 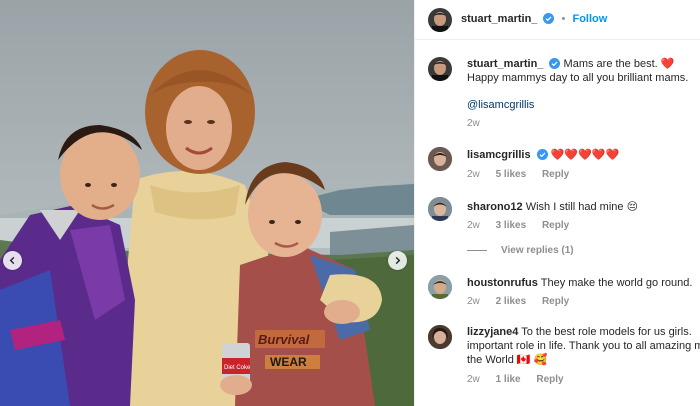 I want to click on comment-meta: 2w 2 likes Reply, so click(x=524, y=301).